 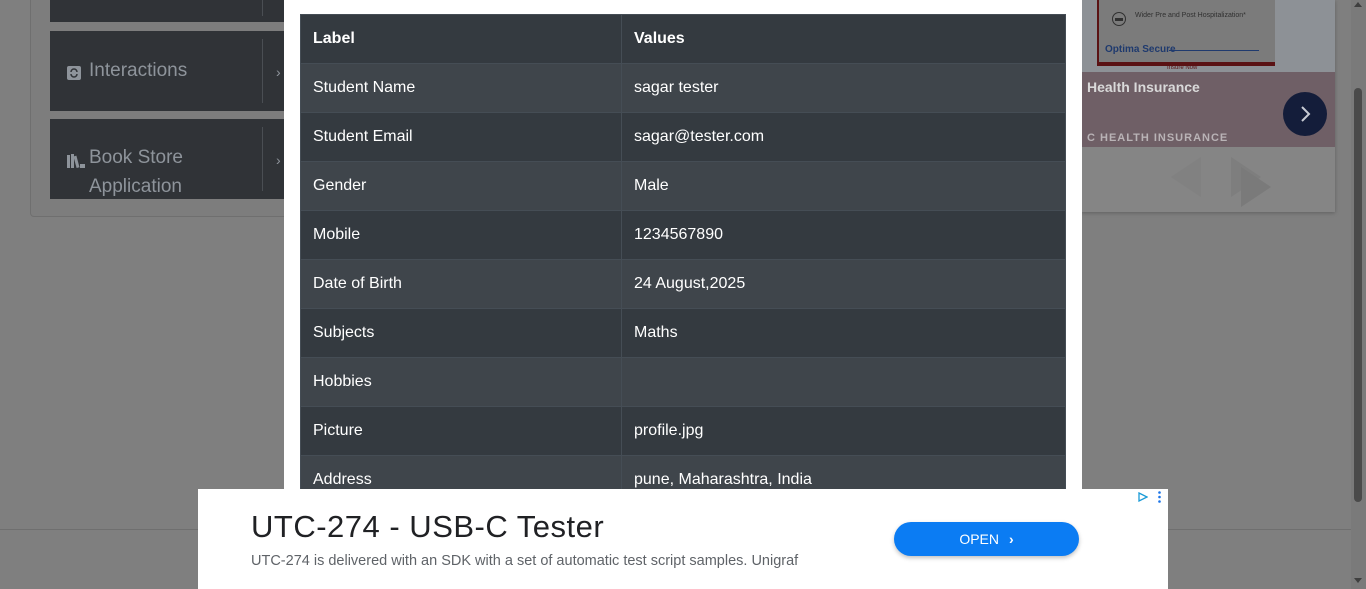 What do you see at coordinates (461, 88) in the screenshot?
I see `row-label: Student Name` at bounding box center [461, 88].